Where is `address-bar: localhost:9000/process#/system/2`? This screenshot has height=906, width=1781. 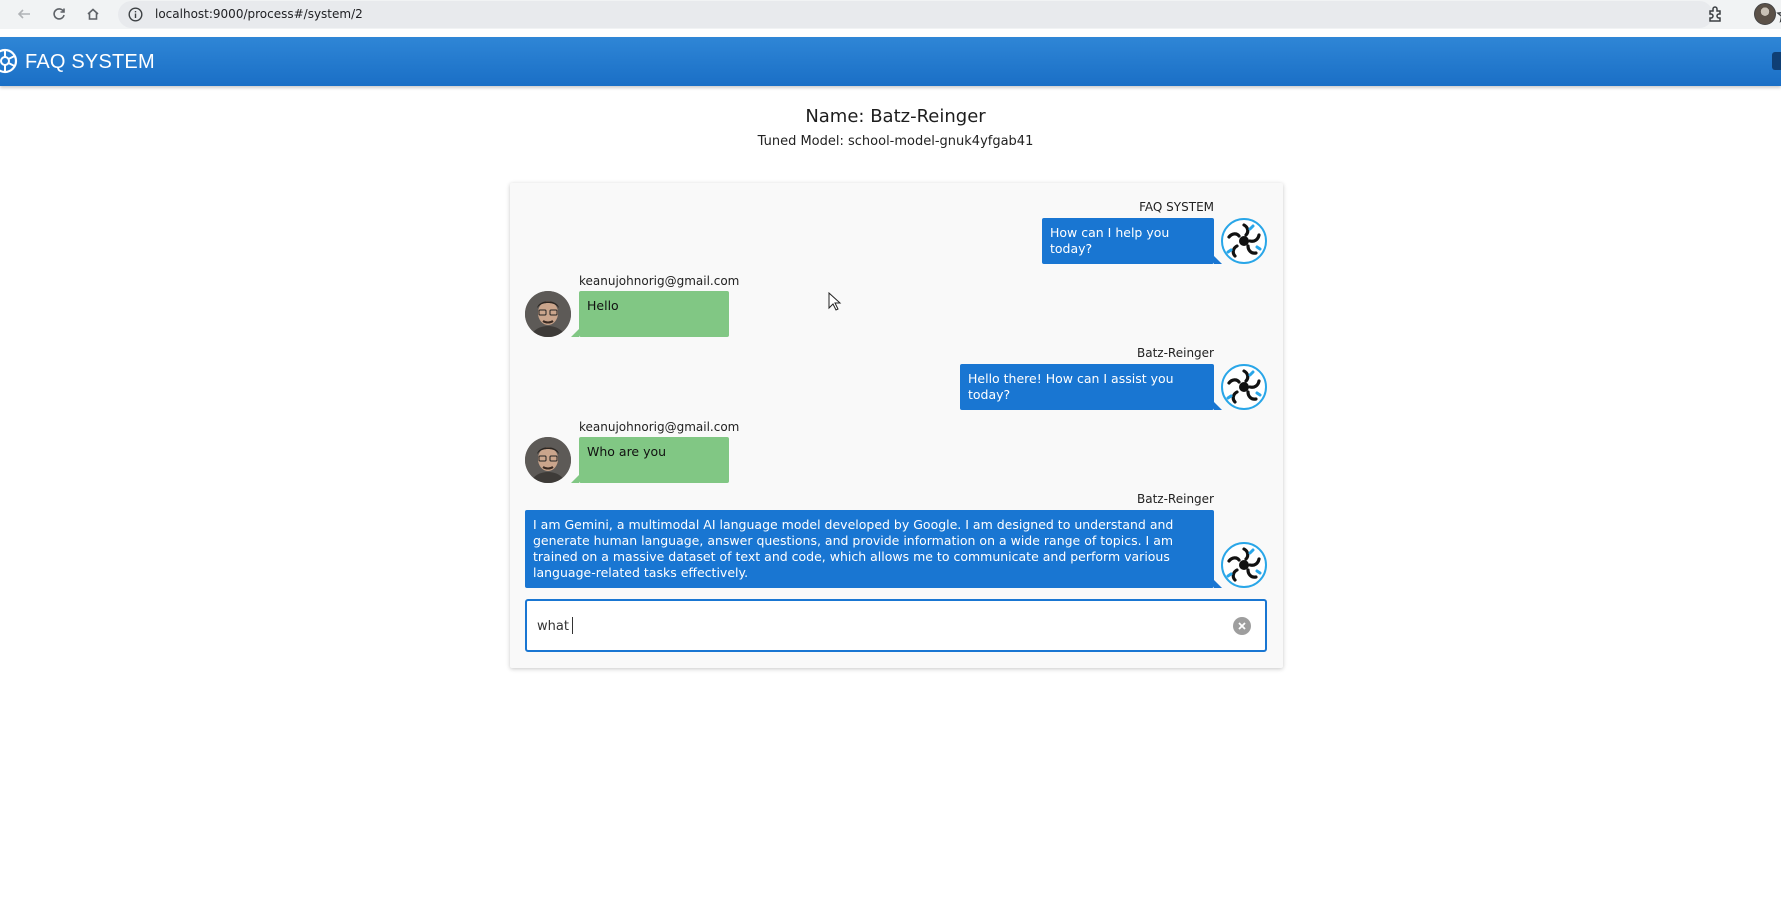 address-bar: localhost:9000/process#/system/2 is located at coordinates (949, 14).